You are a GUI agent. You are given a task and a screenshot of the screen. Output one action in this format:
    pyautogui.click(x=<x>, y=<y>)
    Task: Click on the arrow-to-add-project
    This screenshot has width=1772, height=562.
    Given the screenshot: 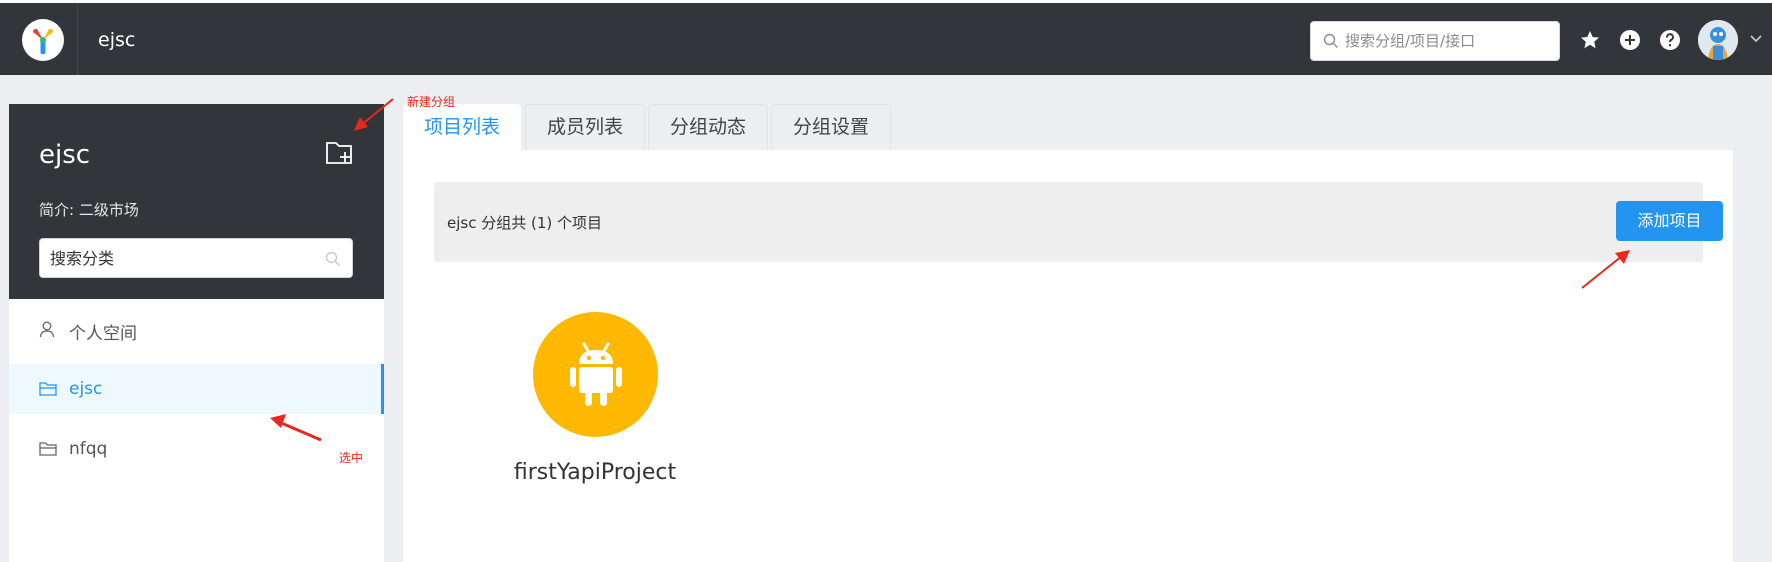 What is the action you would take?
    pyautogui.click(x=1605, y=269)
    